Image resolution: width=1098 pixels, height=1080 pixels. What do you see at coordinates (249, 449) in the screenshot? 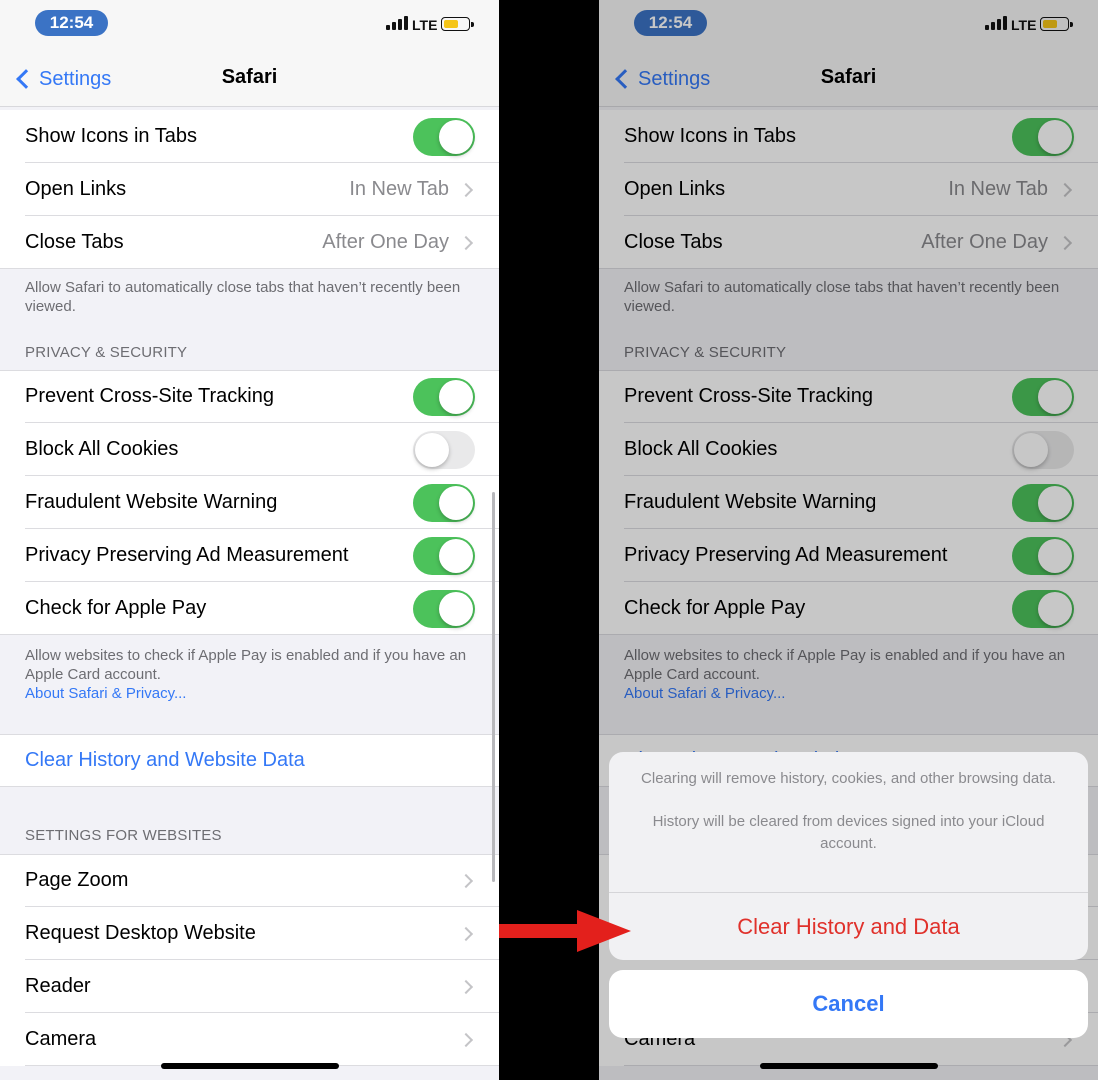
I see `privacy-row: Block All Cookies` at bounding box center [249, 449].